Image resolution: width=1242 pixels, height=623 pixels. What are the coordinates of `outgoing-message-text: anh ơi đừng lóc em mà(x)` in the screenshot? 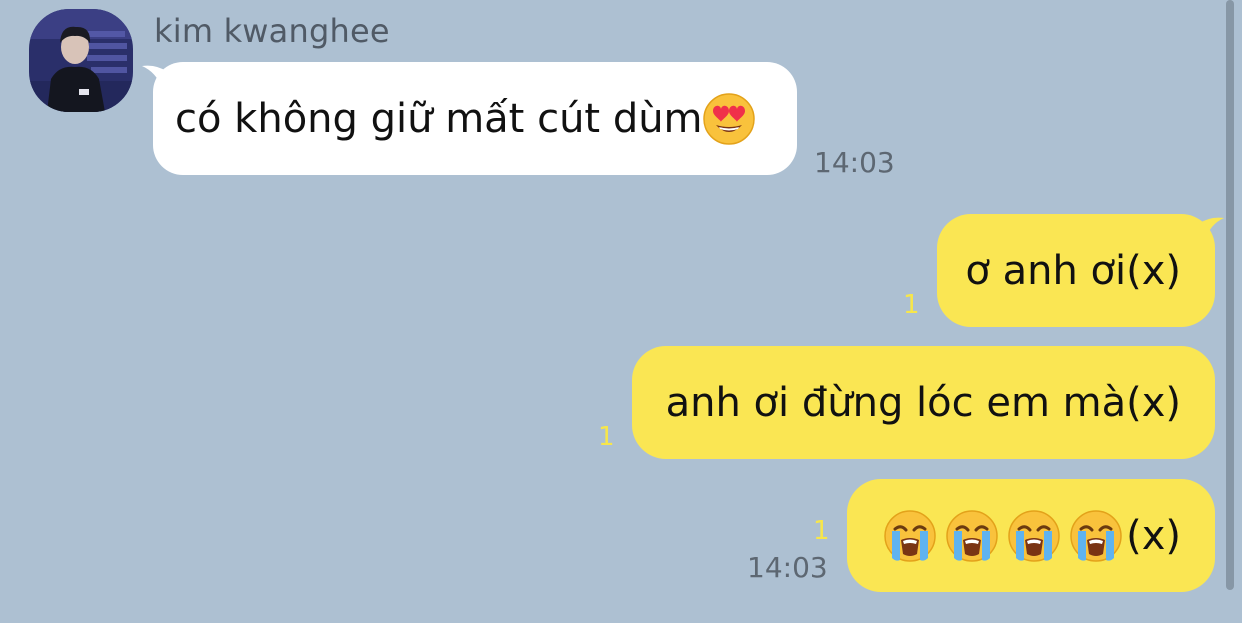 It's located at (923, 402).